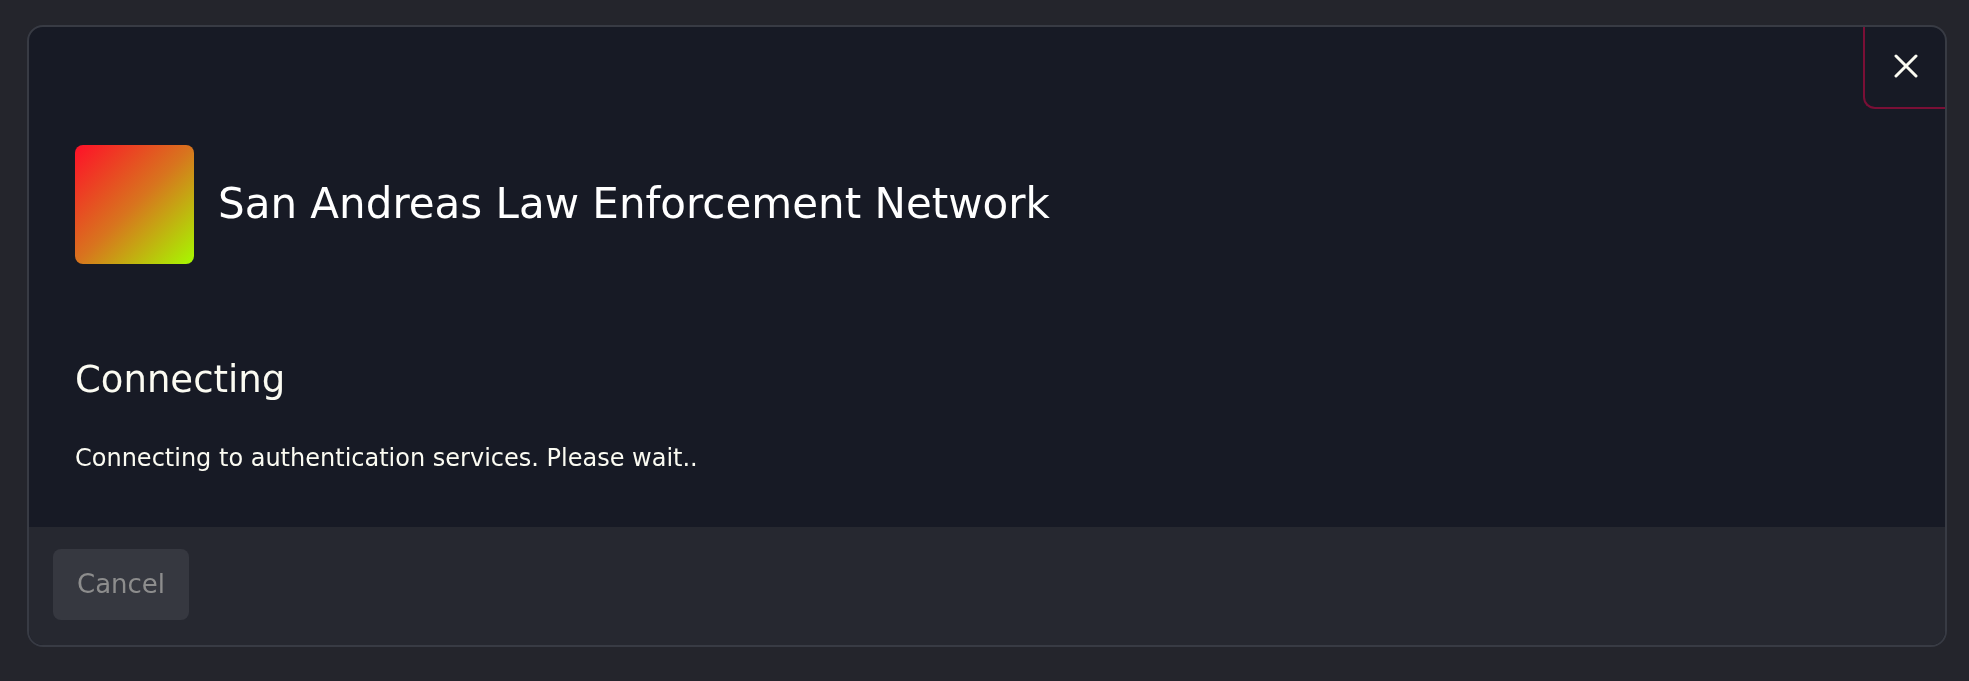 Image resolution: width=1969 pixels, height=681 pixels. What do you see at coordinates (181, 380) in the screenshot?
I see `status-heading: Connecting` at bounding box center [181, 380].